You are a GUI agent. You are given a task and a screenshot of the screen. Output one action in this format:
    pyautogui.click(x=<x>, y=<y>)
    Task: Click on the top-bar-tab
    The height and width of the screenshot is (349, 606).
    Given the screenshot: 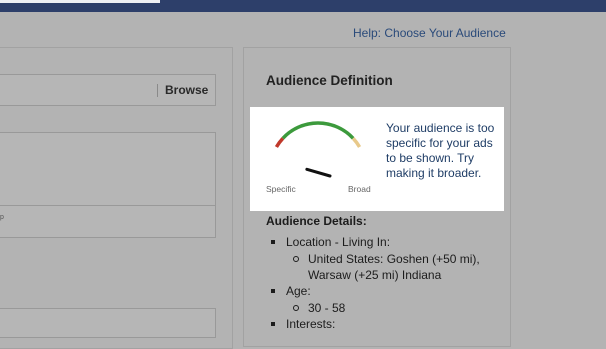 What is the action you would take?
    pyautogui.click(x=80, y=1)
    